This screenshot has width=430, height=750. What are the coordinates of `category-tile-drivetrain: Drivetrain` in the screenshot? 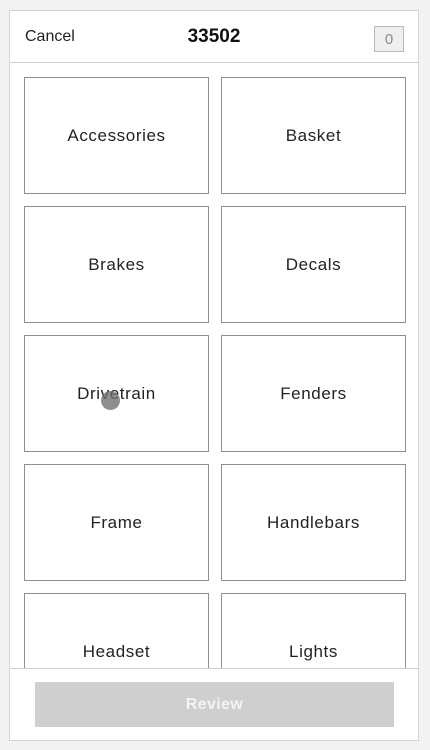 It's located at (116, 393).